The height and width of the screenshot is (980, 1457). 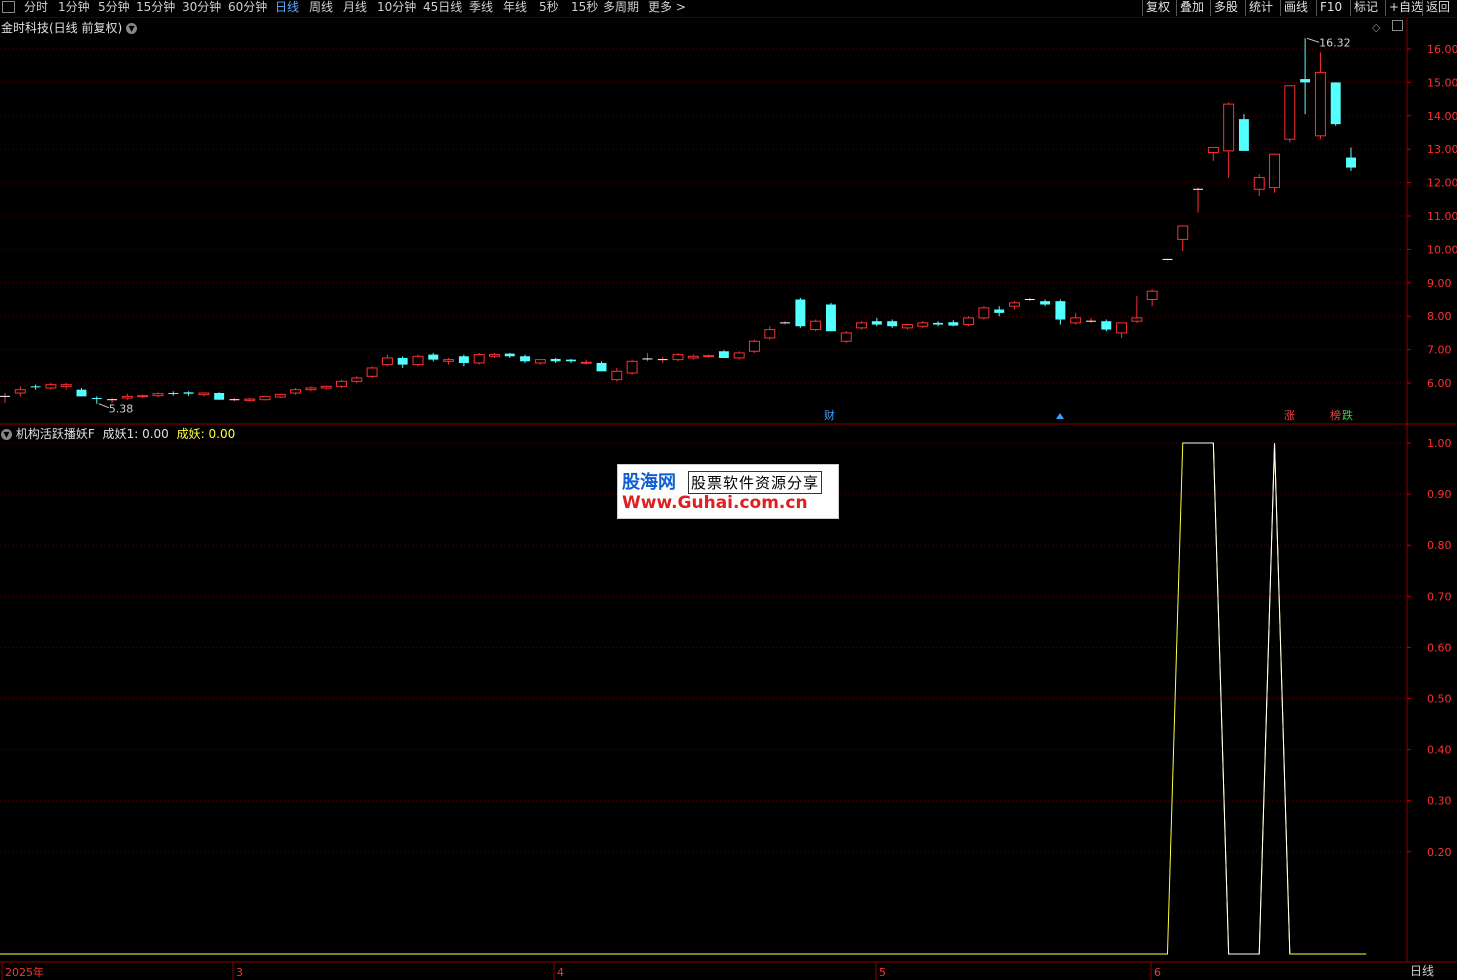 What do you see at coordinates (755, 482) in the screenshot?
I see `watermark-subtitle: 股票软件资源分享` at bounding box center [755, 482].